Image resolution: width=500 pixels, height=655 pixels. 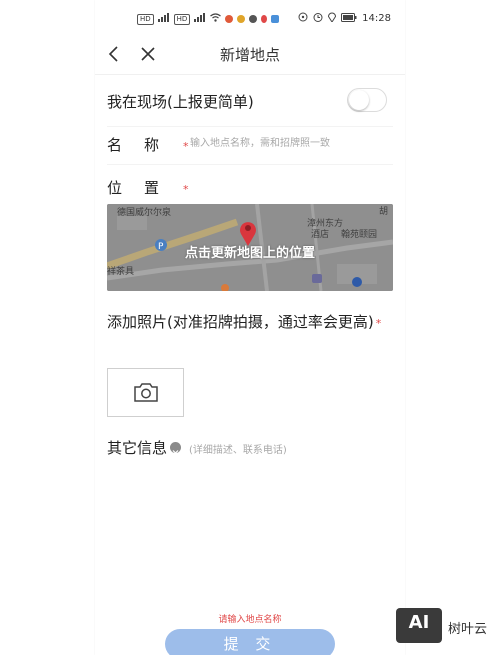 I want to click on location-icon, so click(x=332, y=18).